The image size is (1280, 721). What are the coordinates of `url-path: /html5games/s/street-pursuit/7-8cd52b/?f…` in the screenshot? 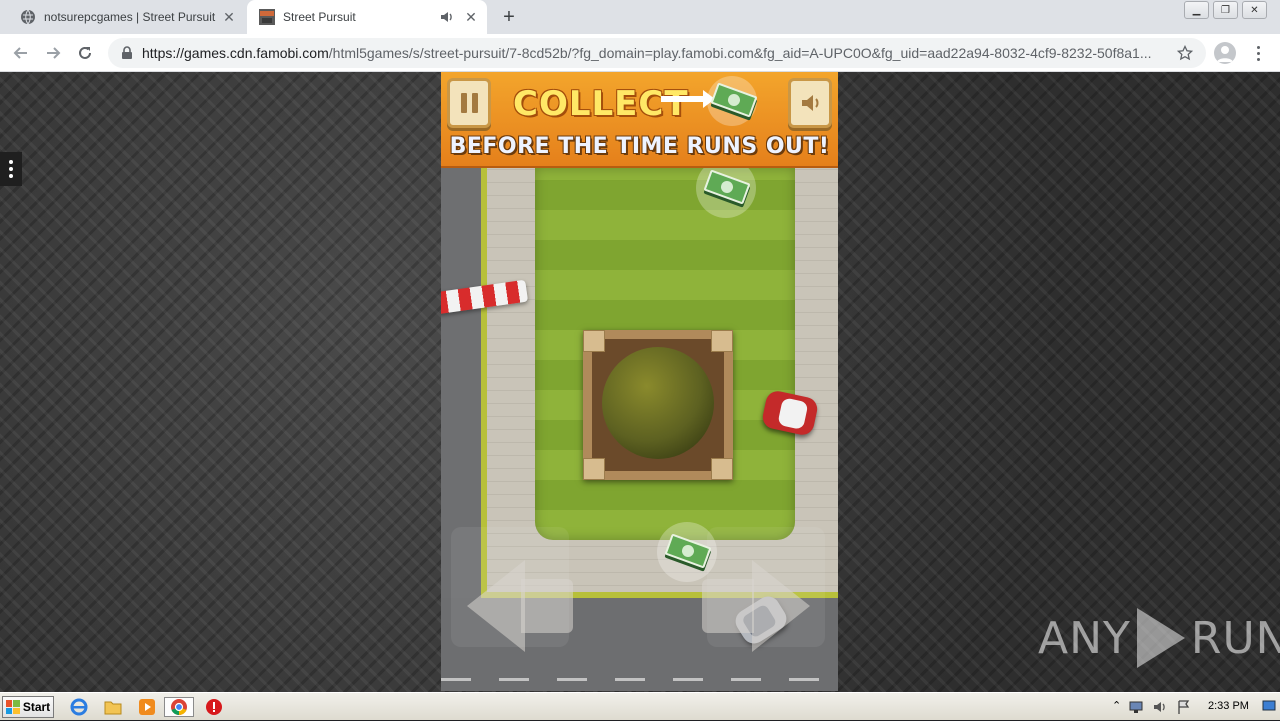 It's located at (740, 53).